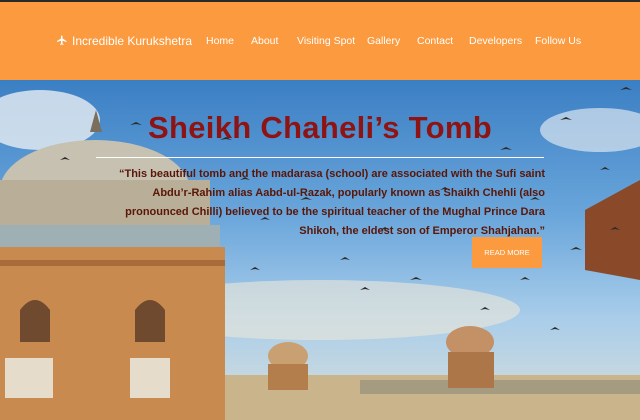 The width and height of the screenshot is (640, 420). What do you see at coordinates (495, 41) in the screenshot?
I see `nav-developers: Developers` at bounding box center [495, 41].